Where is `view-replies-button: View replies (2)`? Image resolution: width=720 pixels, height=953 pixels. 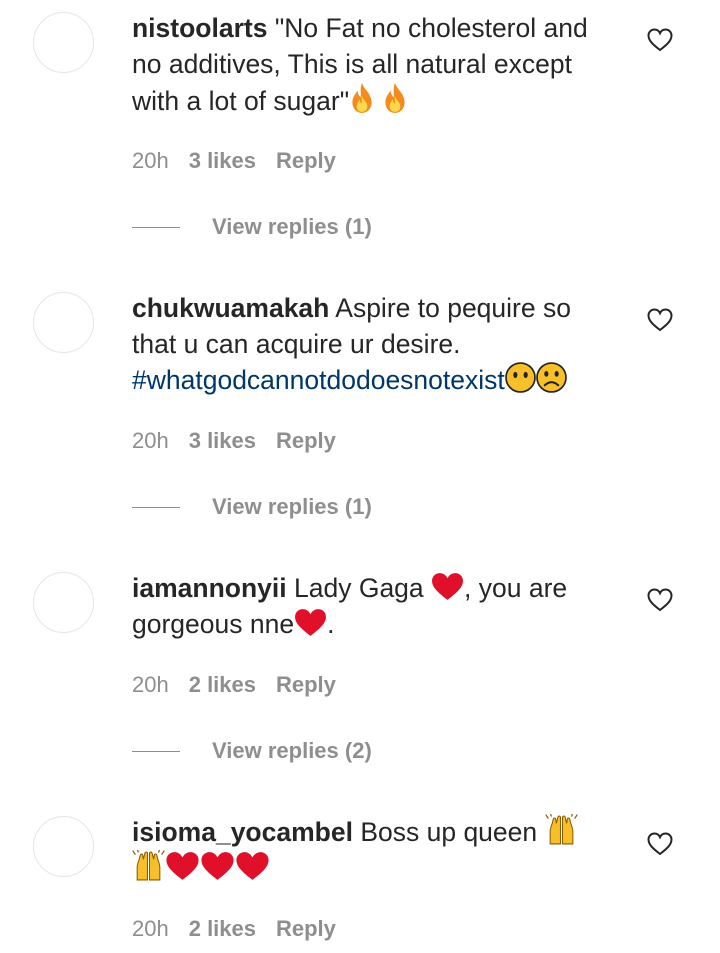
view-replies-button: View replies (2) is located at coordinates (252, 751).